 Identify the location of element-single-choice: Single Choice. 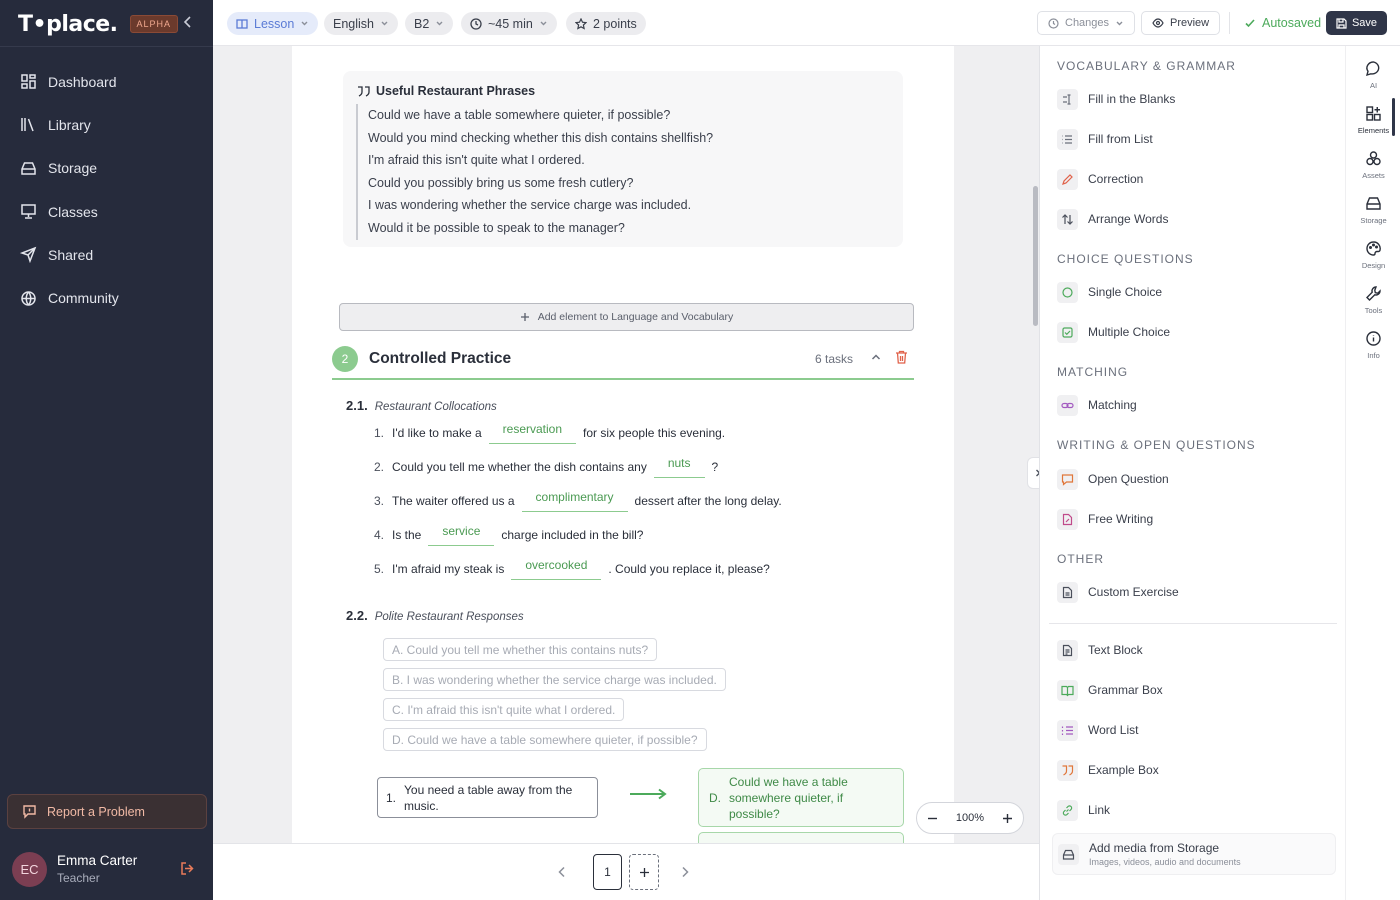
(1109, 292).